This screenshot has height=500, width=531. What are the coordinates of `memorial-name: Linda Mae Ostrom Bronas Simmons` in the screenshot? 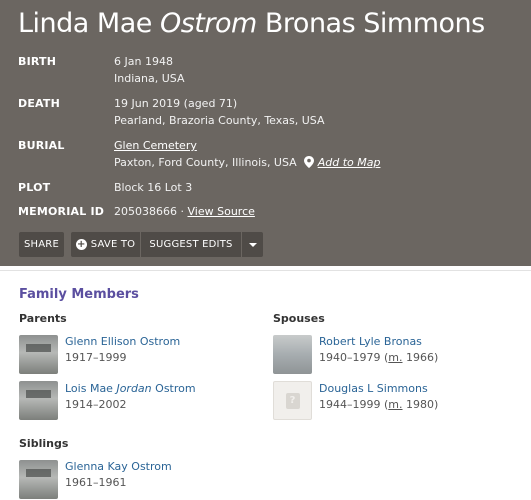 It's located at (251, 23).